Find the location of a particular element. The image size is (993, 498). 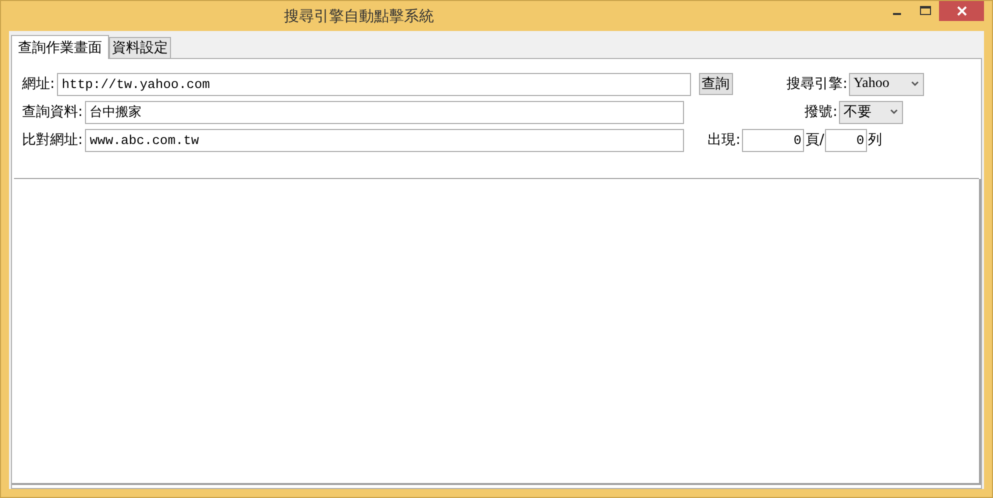

input-field: www.abc.com.tw is located at coordinates (384, 140).